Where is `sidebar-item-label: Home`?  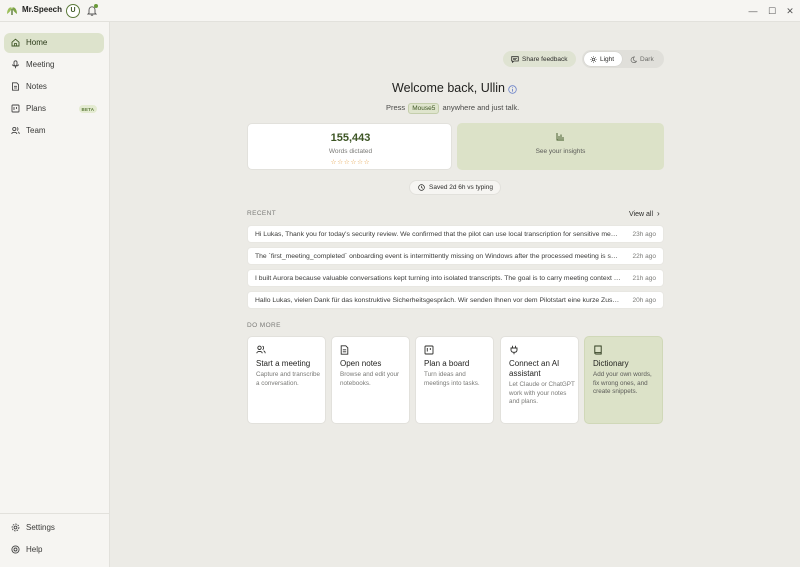
sidebar-item-label: Home is located at coordinates (37, 42).